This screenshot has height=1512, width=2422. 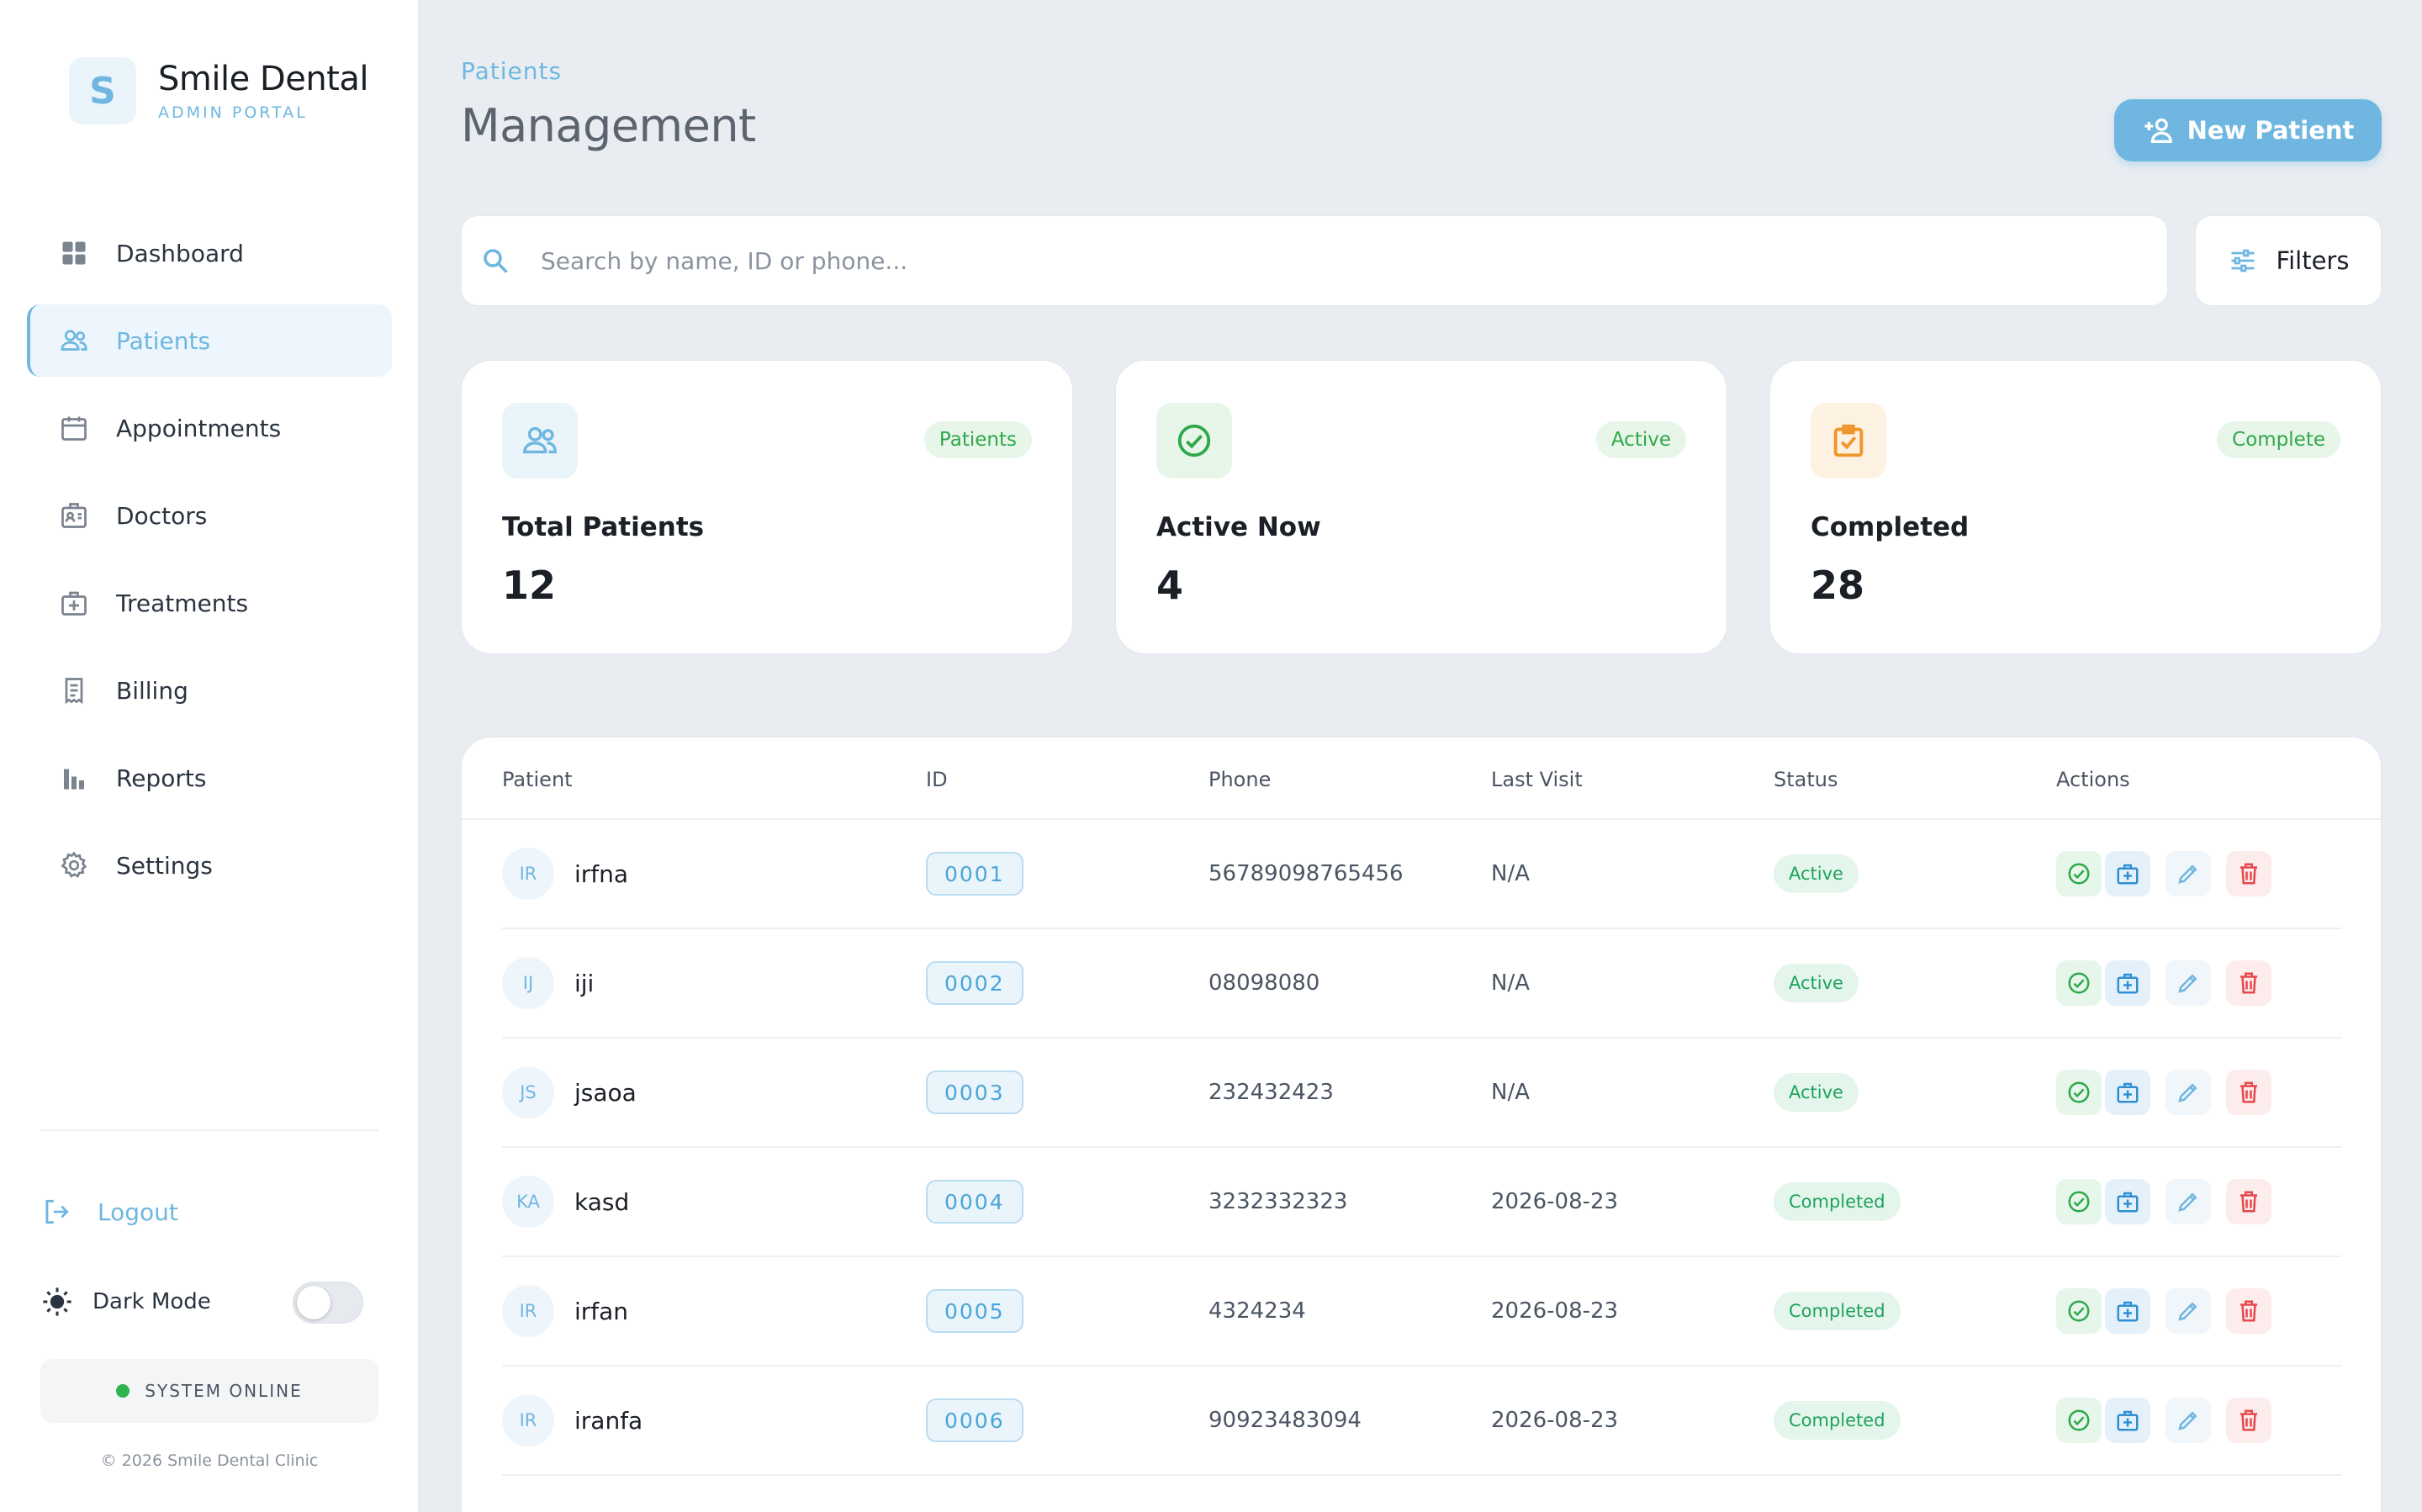 What do you see at coordinates (74, 690) in the screenshot?
I see `receipt-icon` at bounding box center [74, 690].